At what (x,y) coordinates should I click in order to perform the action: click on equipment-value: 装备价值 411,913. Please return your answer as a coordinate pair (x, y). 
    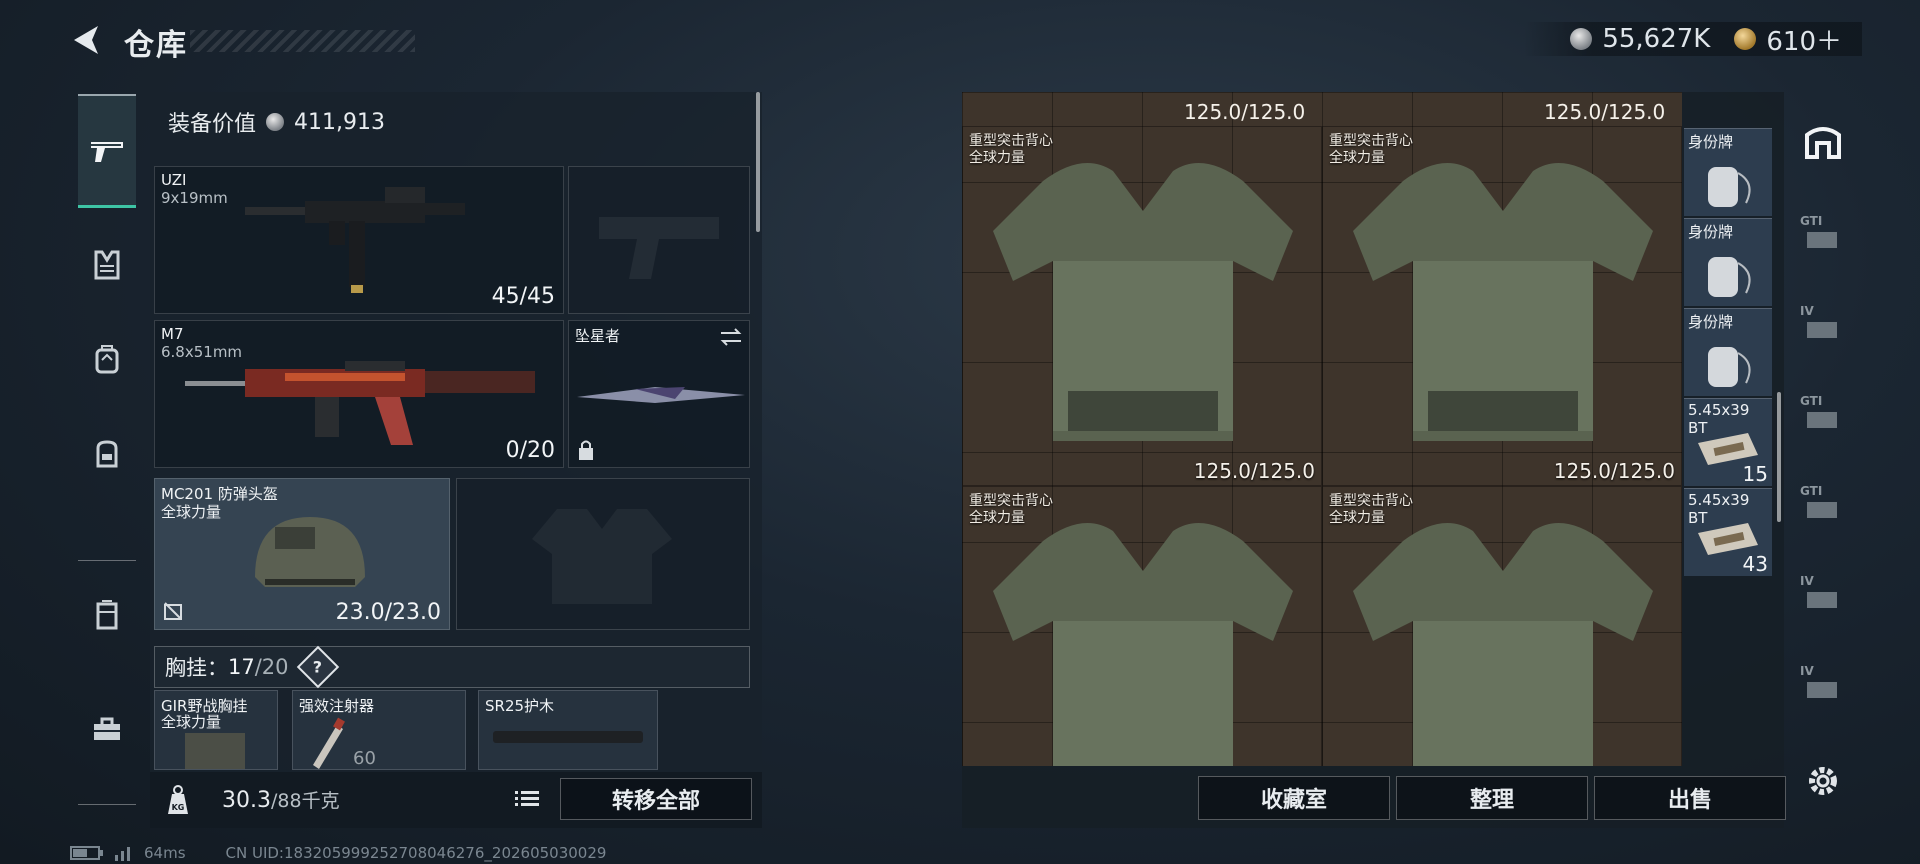
    Looking at the image, I should click on (276, 122).